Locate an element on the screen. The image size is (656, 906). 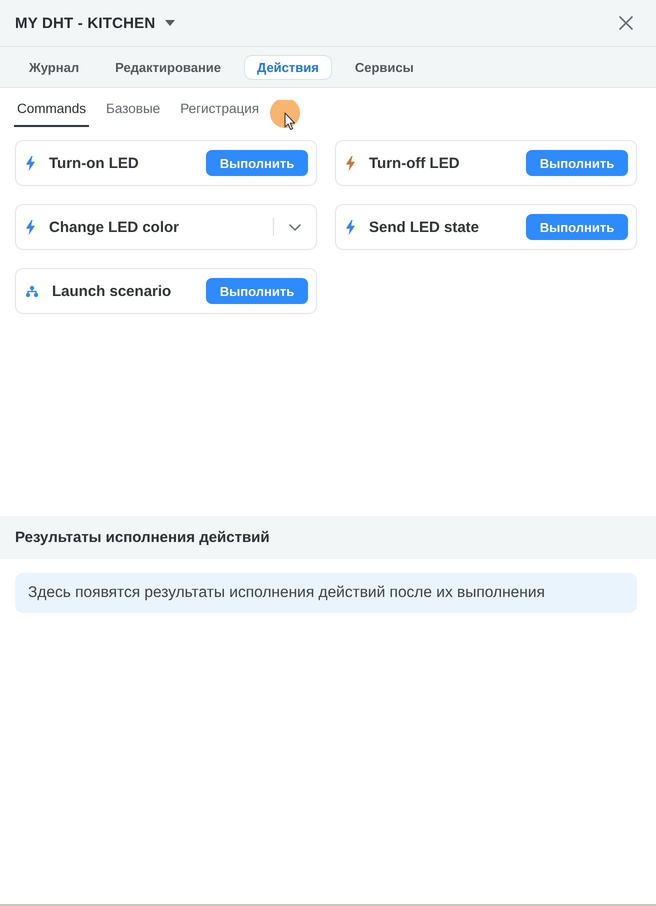
device-title: MY DHT - KITCHEN is located at coordinates (85, 23).